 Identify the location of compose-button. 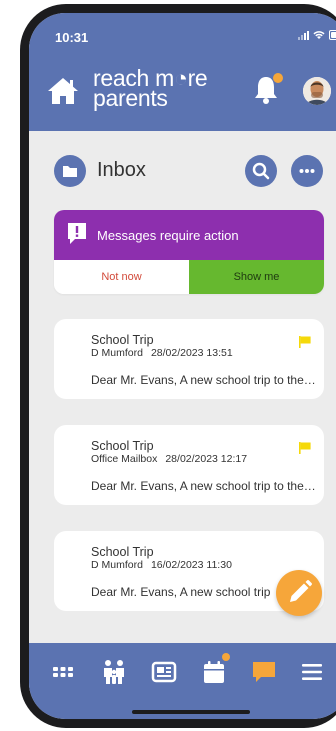
(299, 593).